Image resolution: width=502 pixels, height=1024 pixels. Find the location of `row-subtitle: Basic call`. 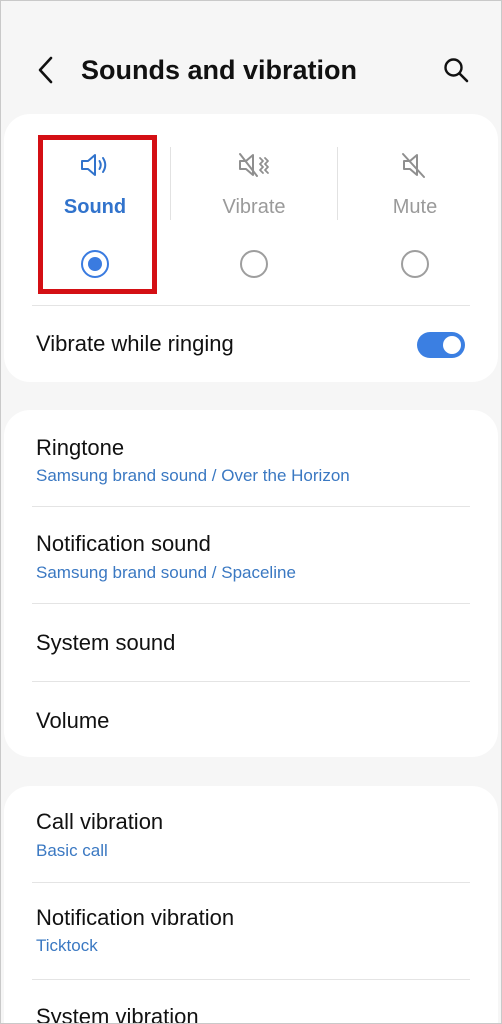

row-subtitle: Basic call is located at coordinates (72, 850).